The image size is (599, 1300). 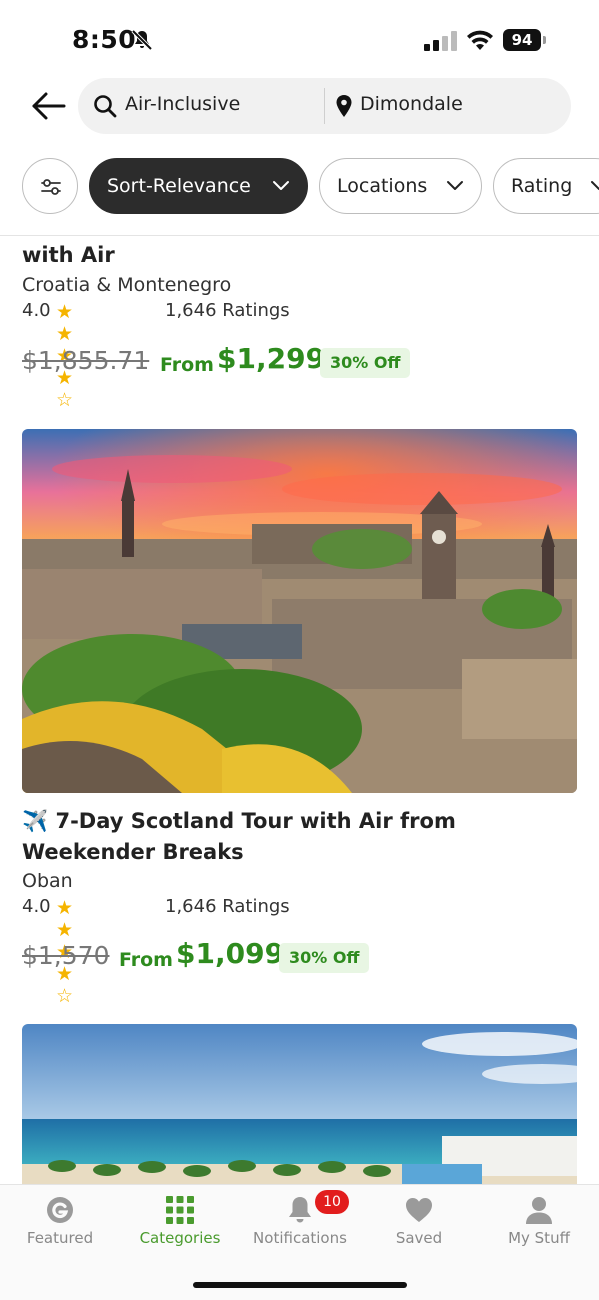 What do you see at coordinates (86, 360) in the screenshot?
I see `original-price: $1,855.71` at bounding box center [86, 360].